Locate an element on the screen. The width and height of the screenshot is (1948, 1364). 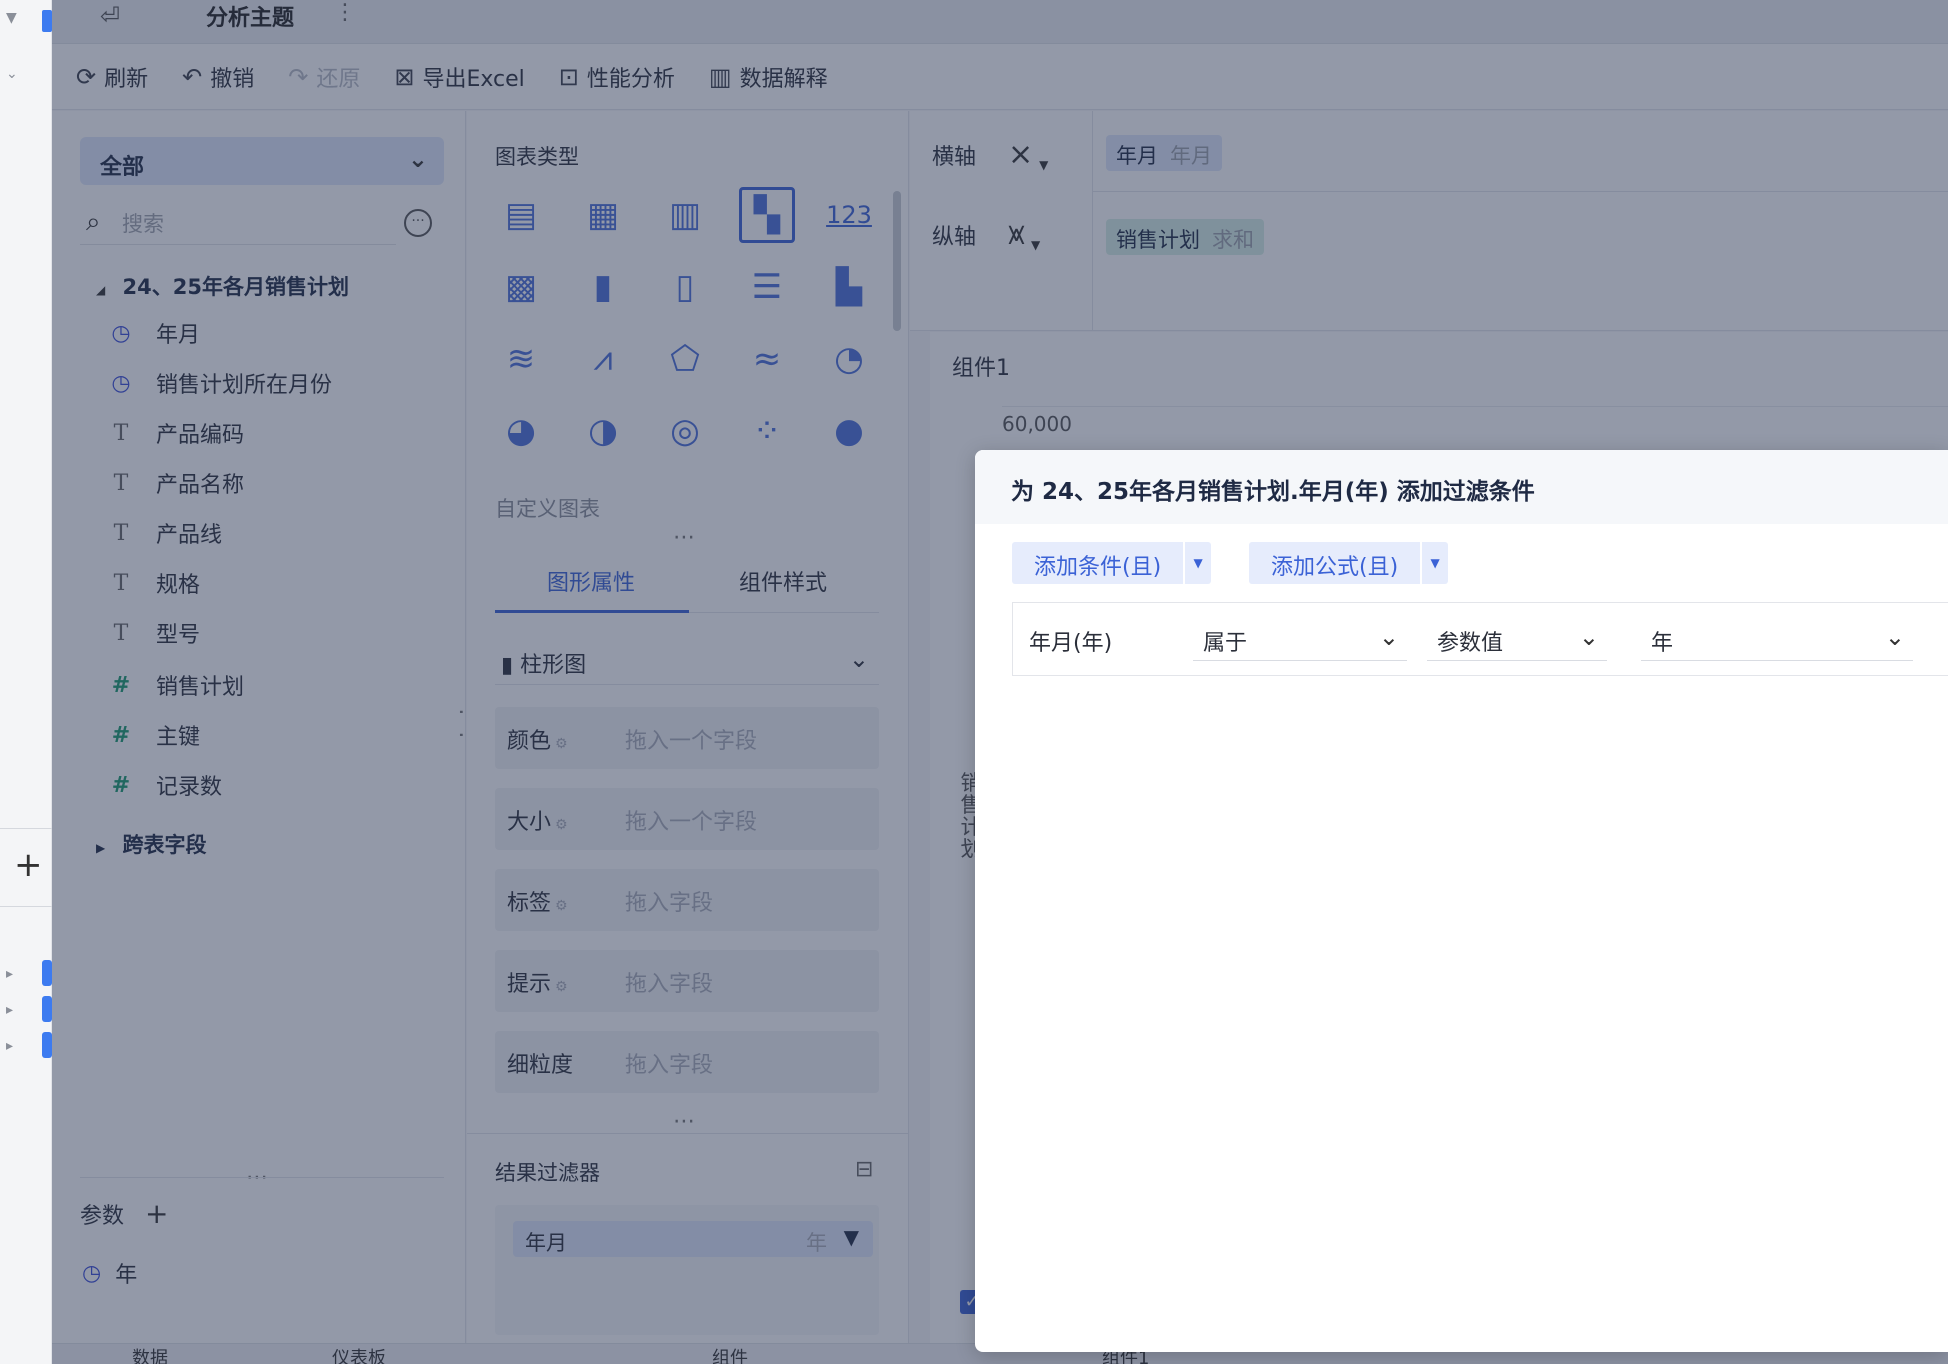
operator-value: 属于 is located at coordinates (1225, 643).